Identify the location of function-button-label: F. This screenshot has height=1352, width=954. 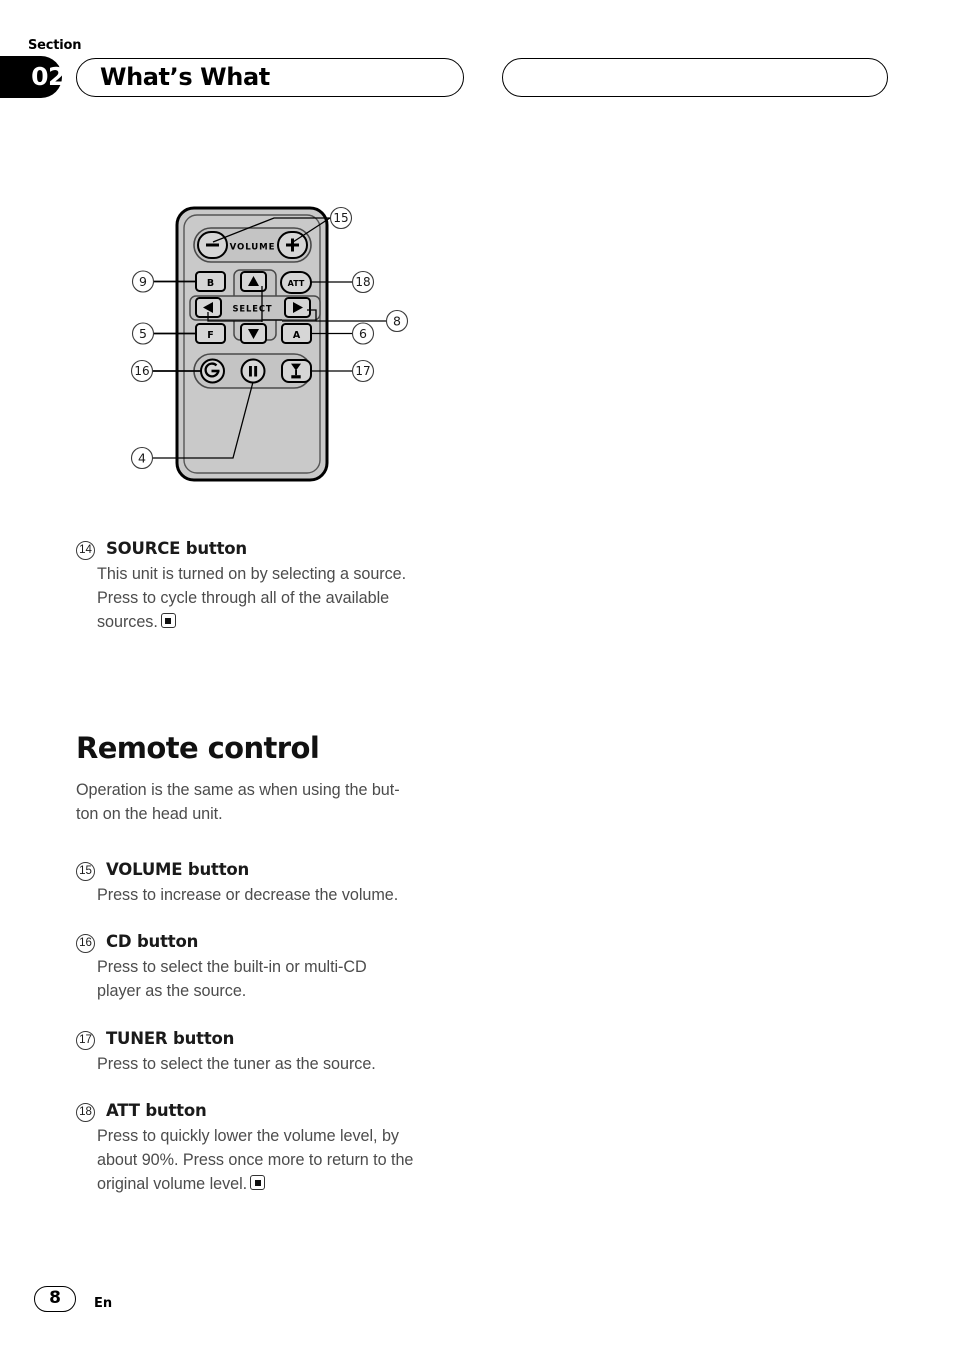
(210, 335).